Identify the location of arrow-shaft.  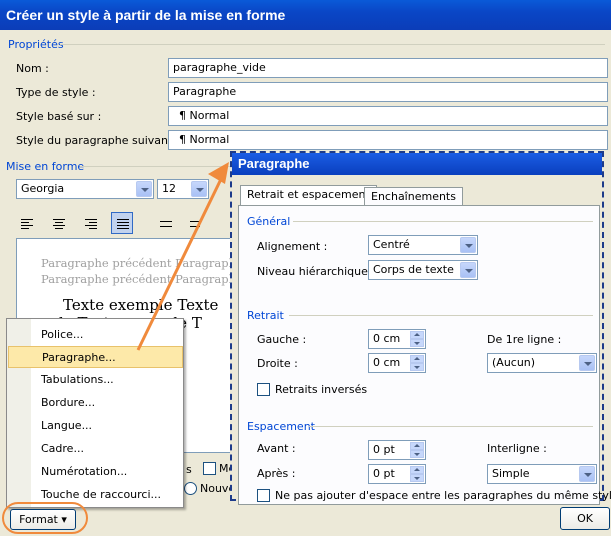
(180, 263).